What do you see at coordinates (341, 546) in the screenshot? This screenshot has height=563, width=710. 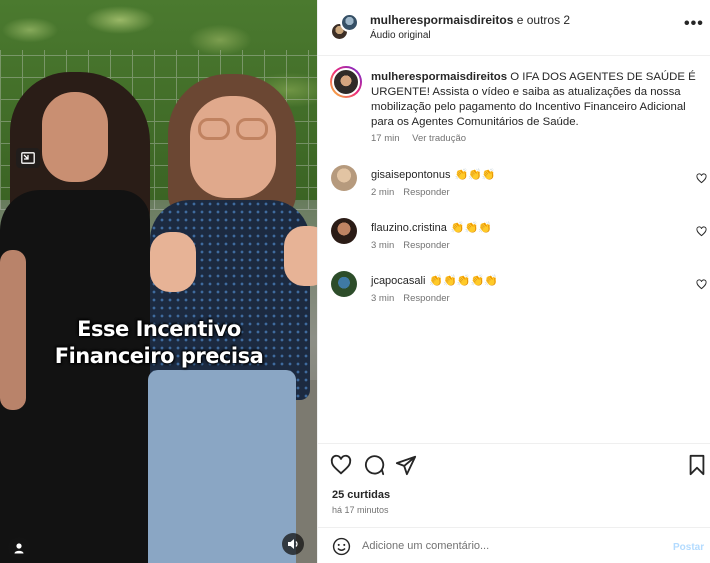 I see `emoji-smiley-icon` at bounding box center [341, 546].